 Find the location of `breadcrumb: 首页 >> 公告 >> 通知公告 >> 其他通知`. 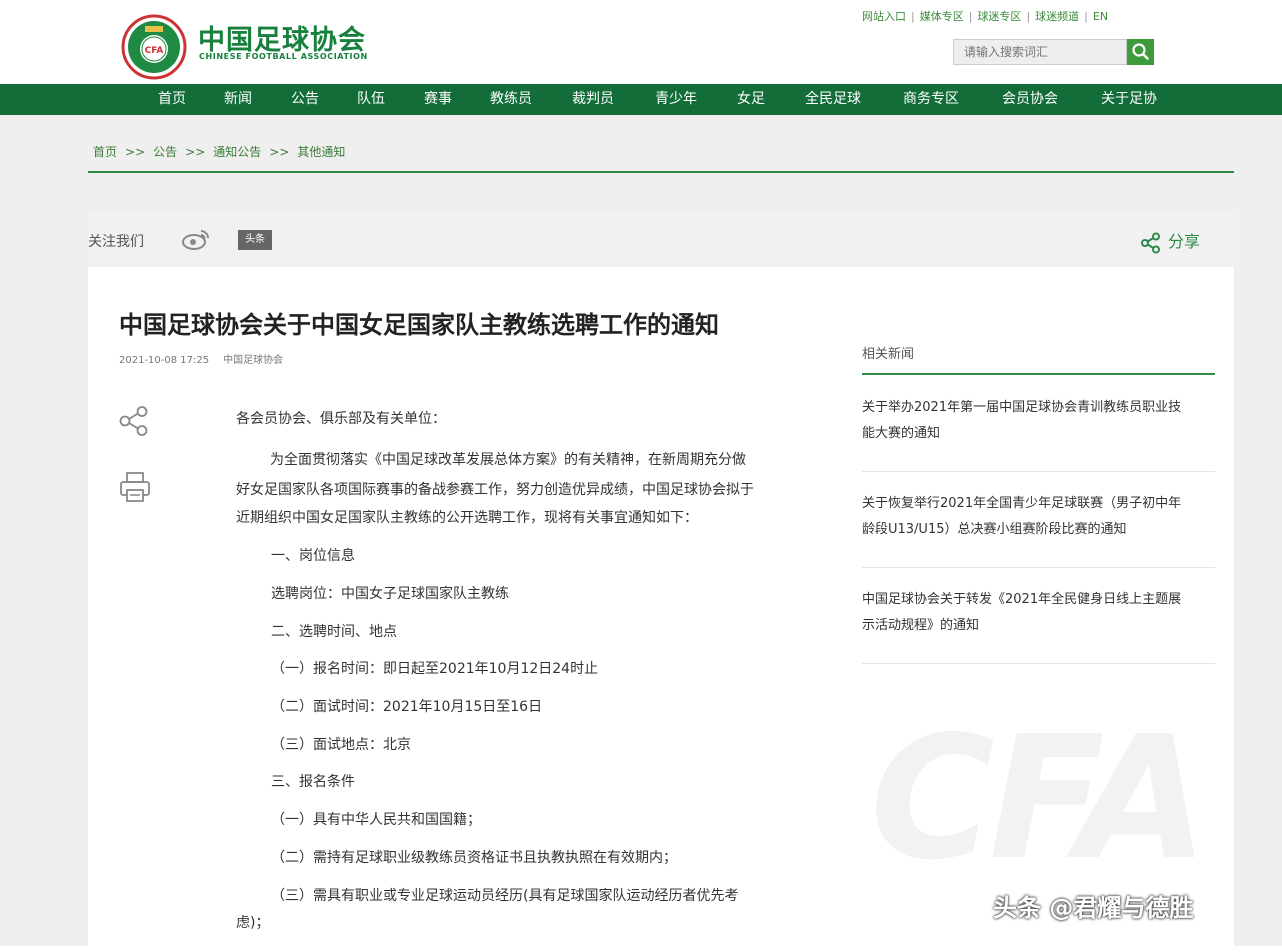

breadcrumb: 首页 >> 公告 >> 通知公告 >> 其他通知 is located at coordinates (219, 151).